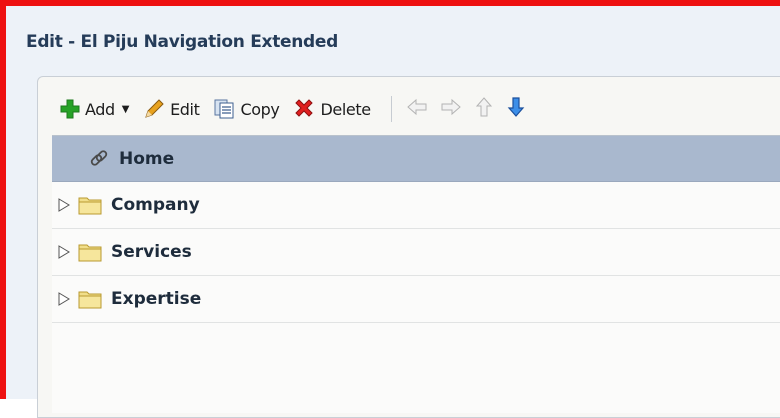 This screenshot has height=418, width=780. I want to click on add-button: Add ▼, so click(94, 109).